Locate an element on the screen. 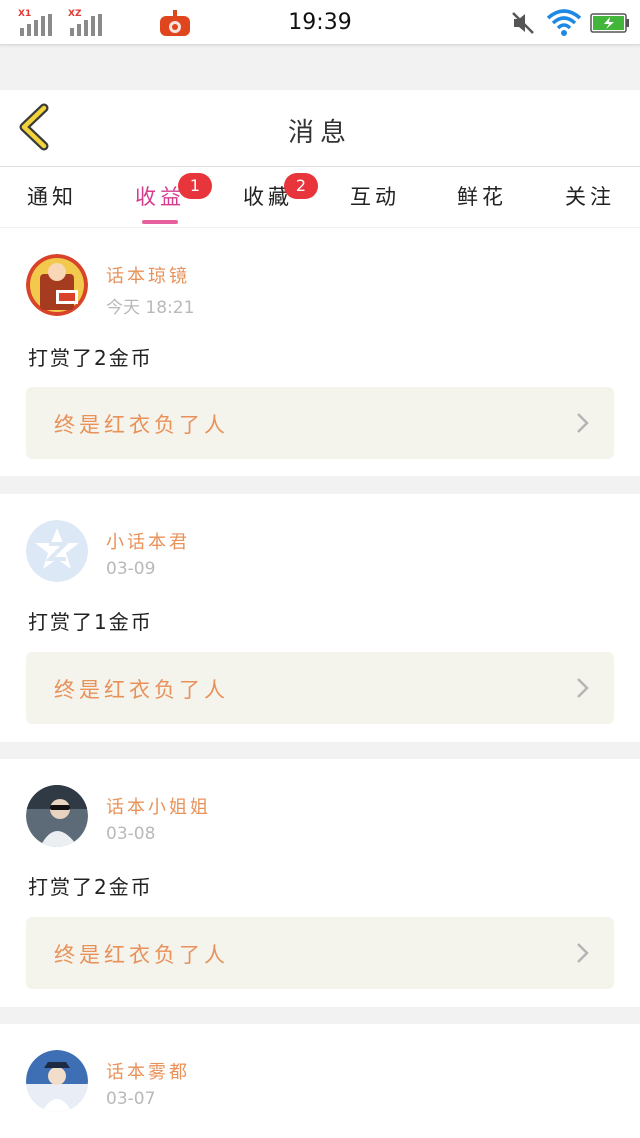  username: 话本小姐姐 is located at coordinates (158, 806).